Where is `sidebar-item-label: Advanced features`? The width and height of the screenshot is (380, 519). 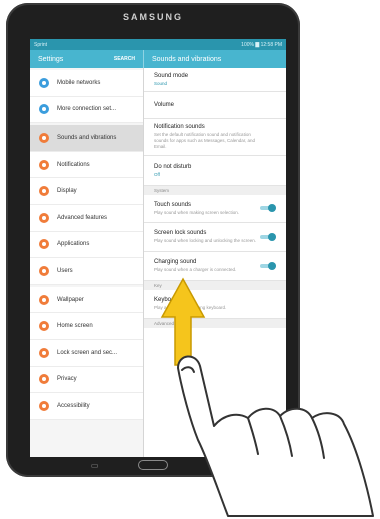 sidebar-item-label: Advanced features is located at coordinates (82, 217).